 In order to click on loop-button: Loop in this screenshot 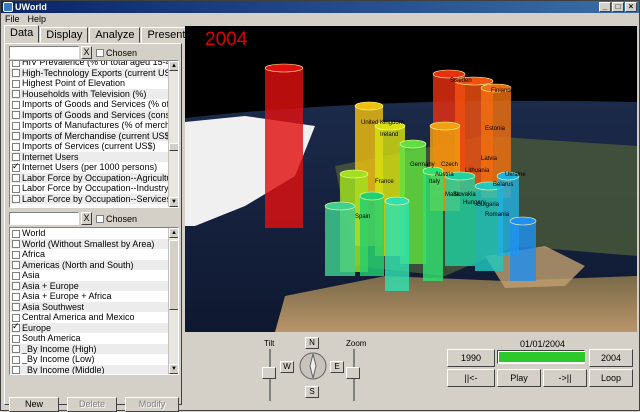, I will do `click(611, 378)`.